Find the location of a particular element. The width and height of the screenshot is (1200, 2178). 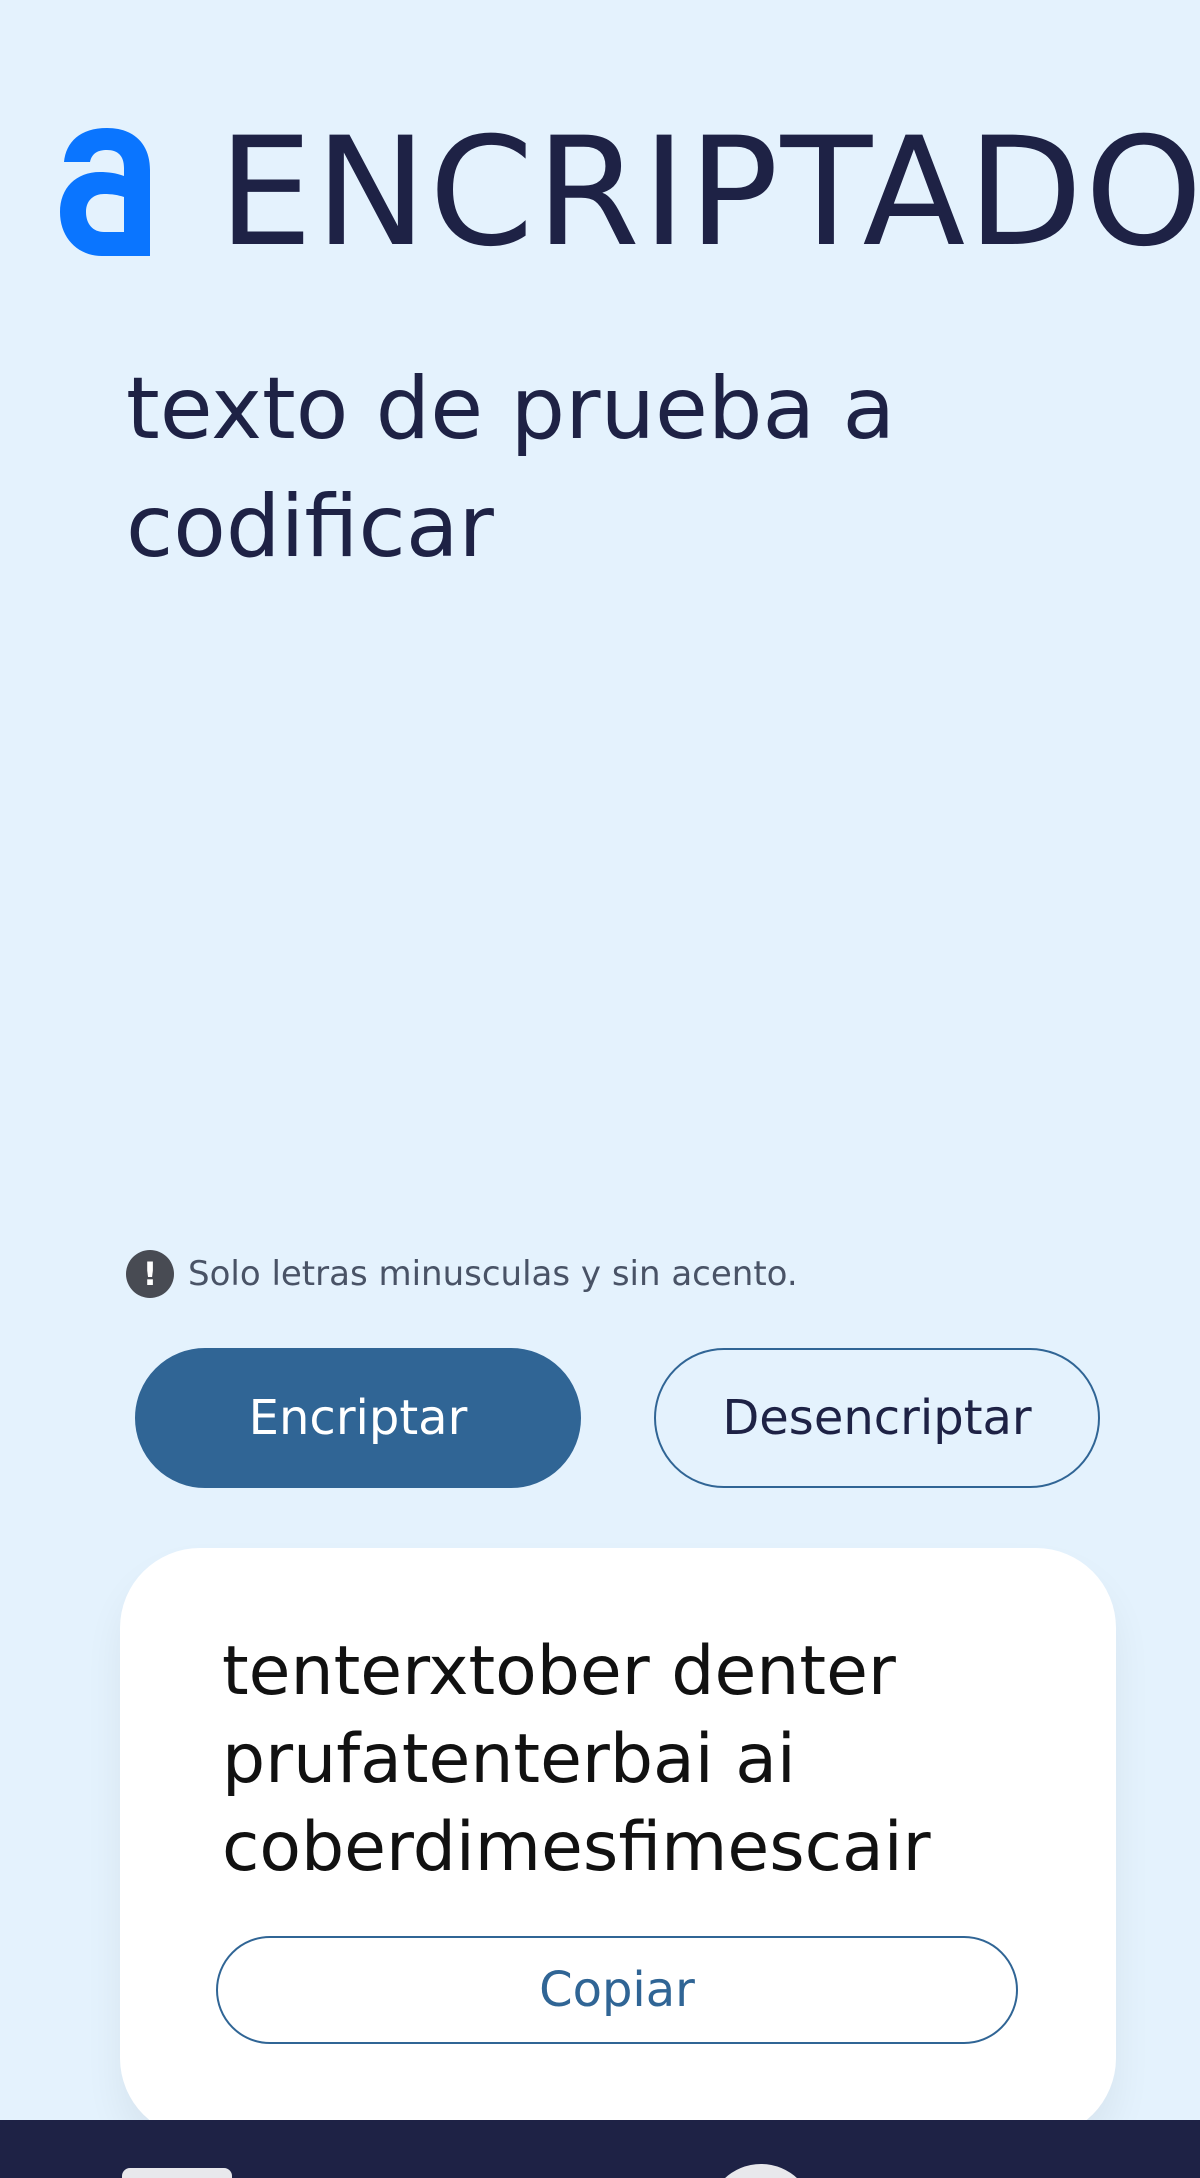

footer-circle-shape is located at coordinates (761, 2171).